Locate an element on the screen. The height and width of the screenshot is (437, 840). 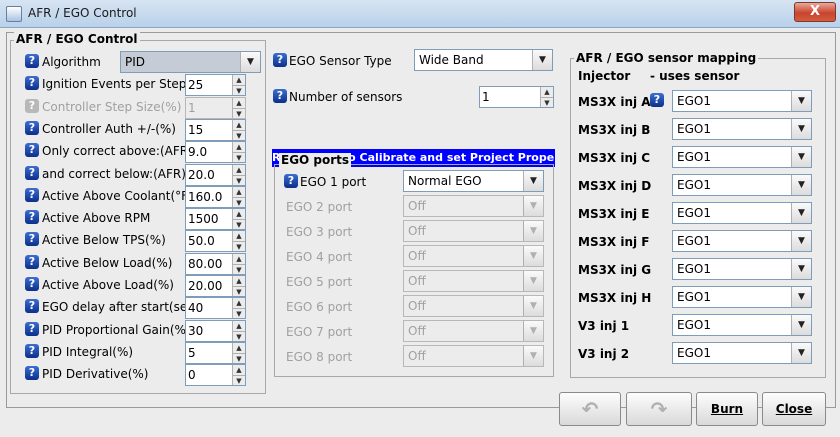
afr-ego-control-title: AFR / EGO Control is located at coordinates (77, 39).